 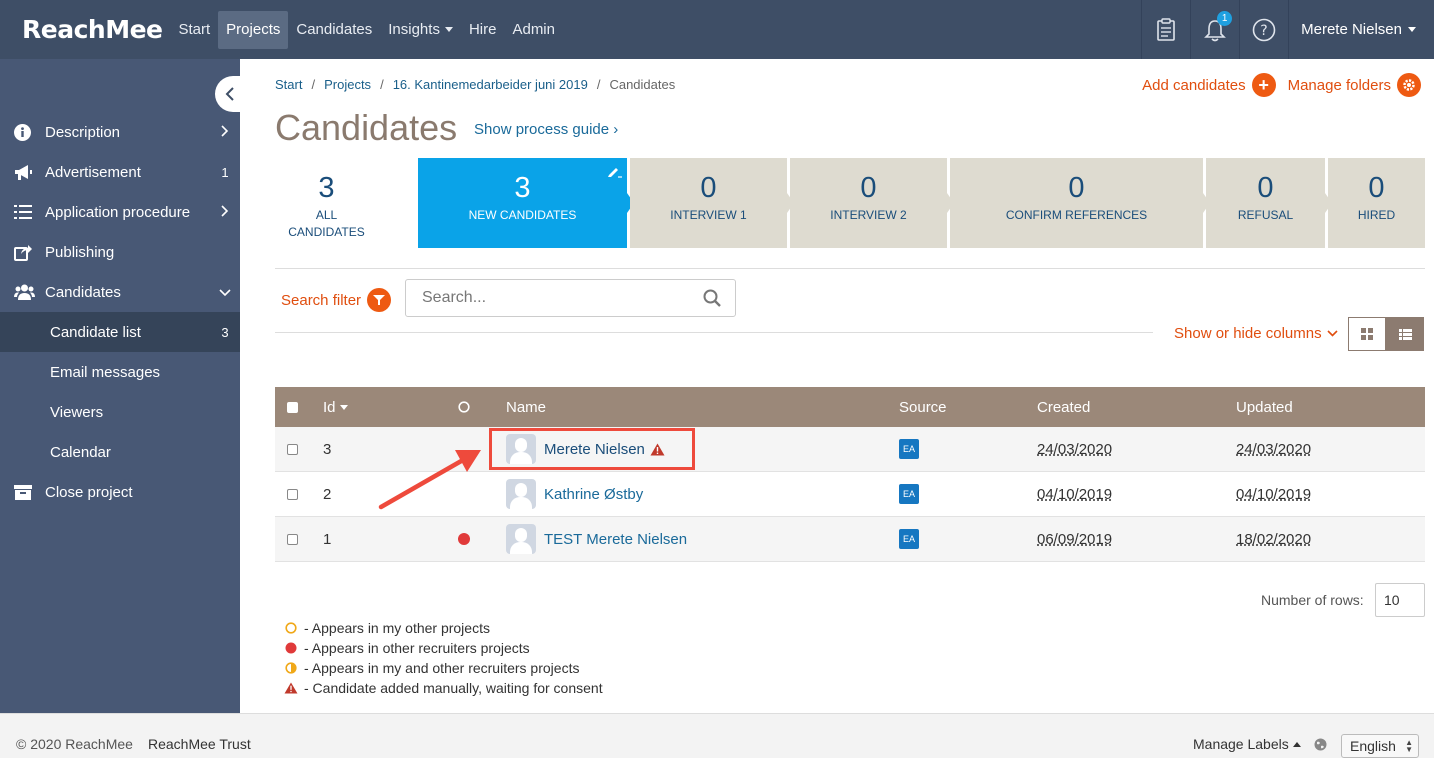 What do you see at coordinates (22, 252) in the screenshot?
I see `share-icon` at bounding box center [22, 252].